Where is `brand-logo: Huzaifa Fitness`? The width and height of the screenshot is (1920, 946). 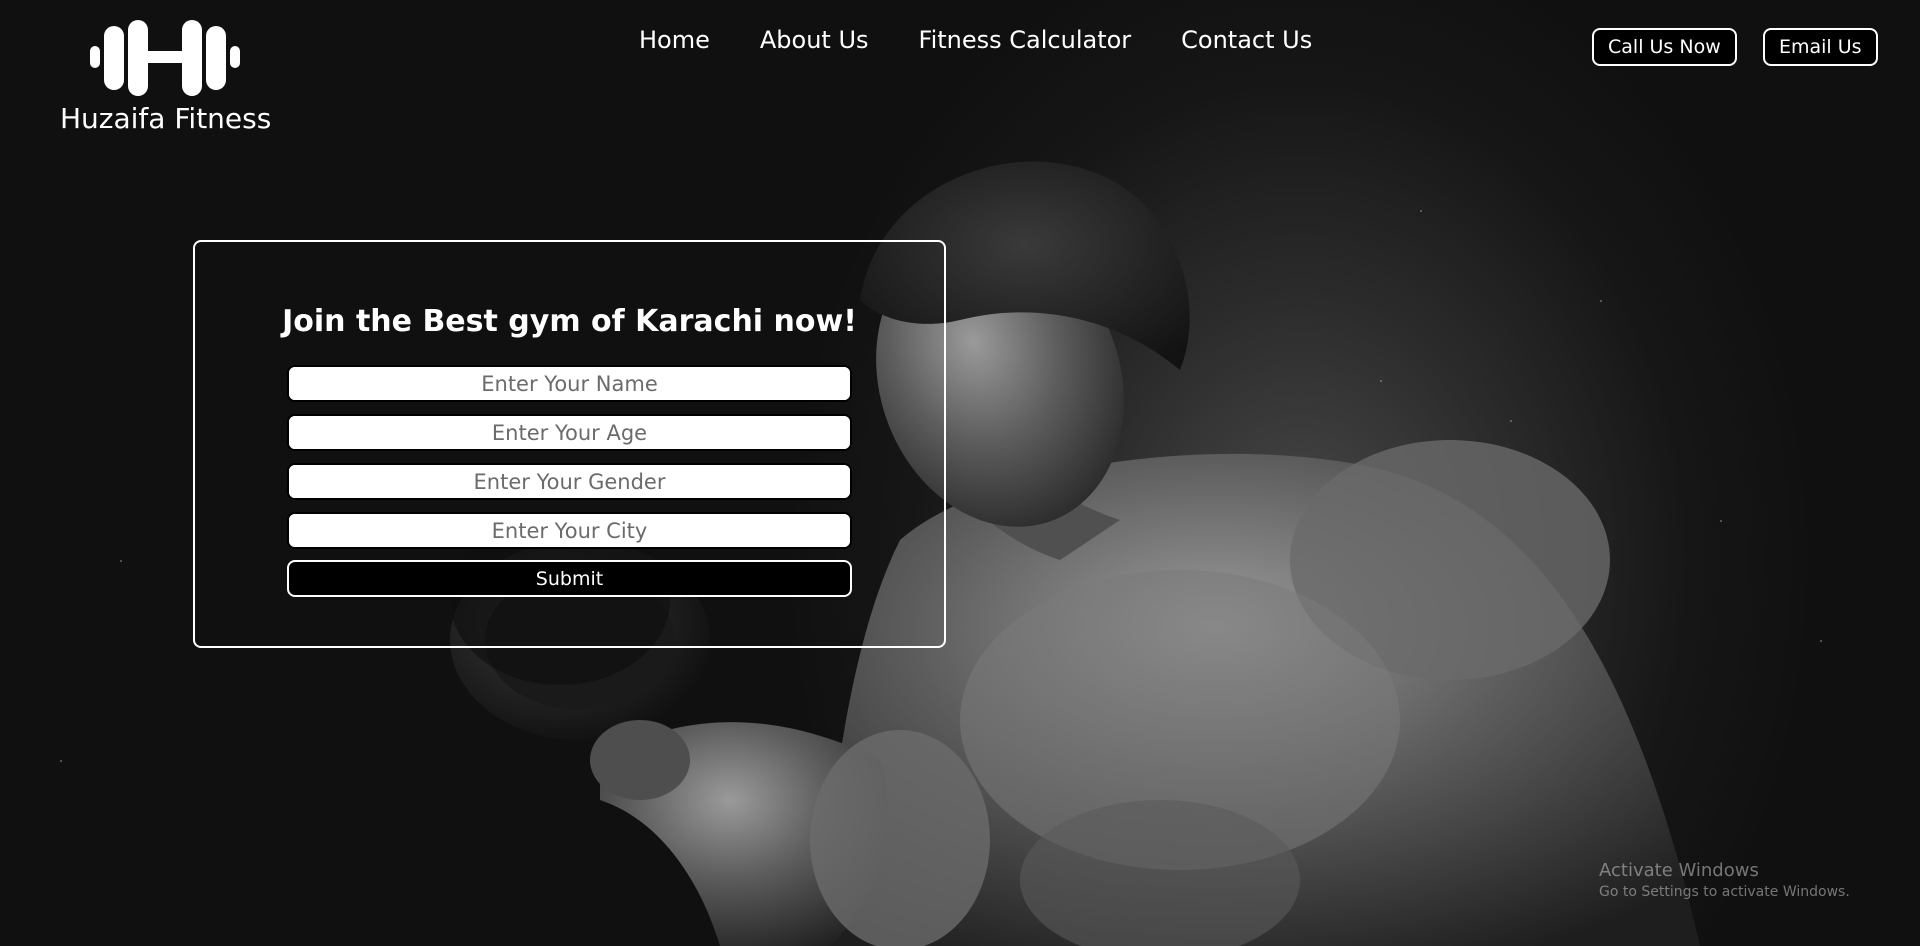
brand-logo: Huzaifa Fitness is located at coordinates (166, 77).